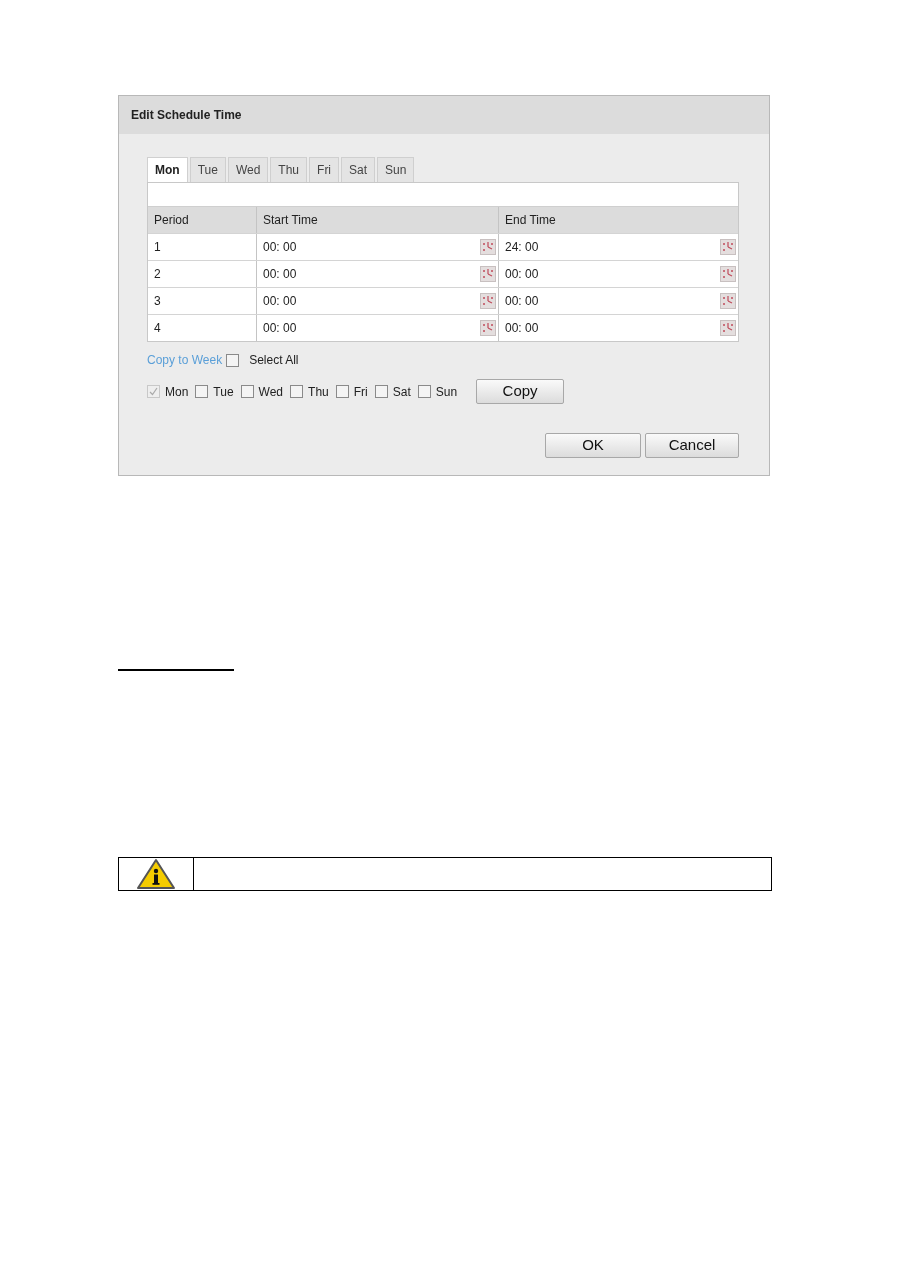 This screenshot has width=900, height=1273. Describe the element at coordinates (530, 220) in the screenshot. I see `column-header: End Time` at that location.